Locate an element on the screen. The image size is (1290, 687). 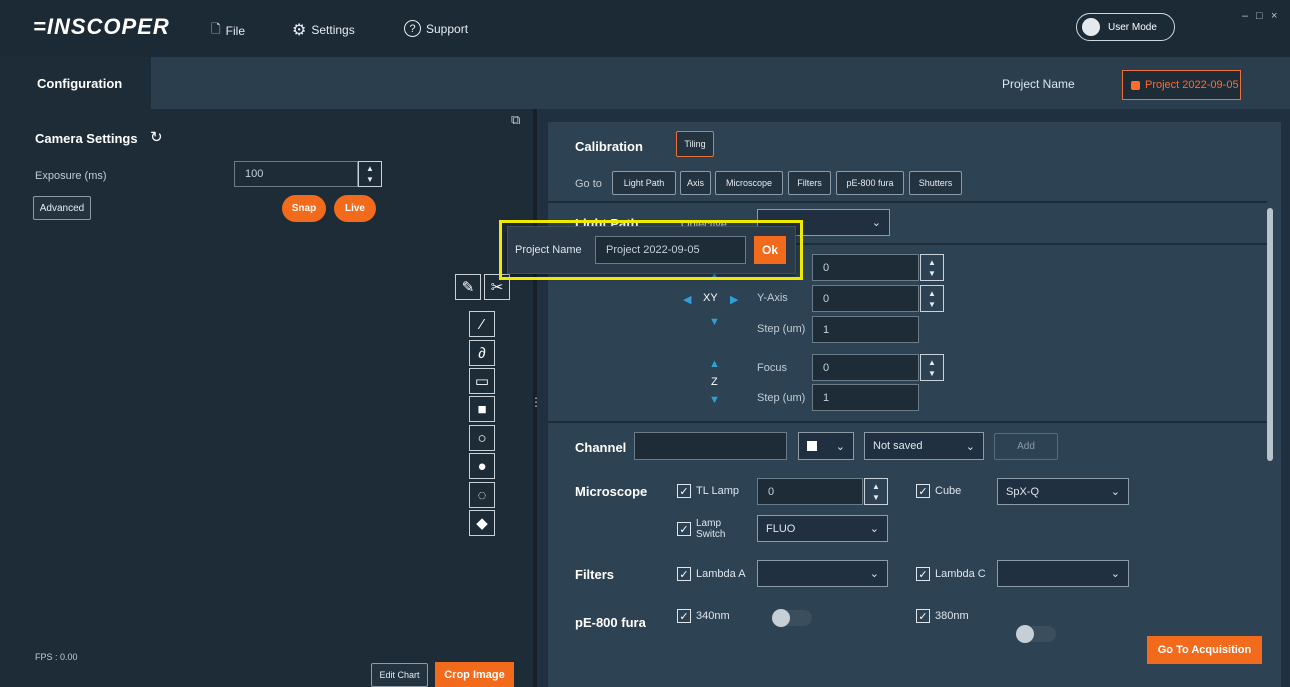
rectangle-outline-icon: ▭ is located at coordinates (482, 381).